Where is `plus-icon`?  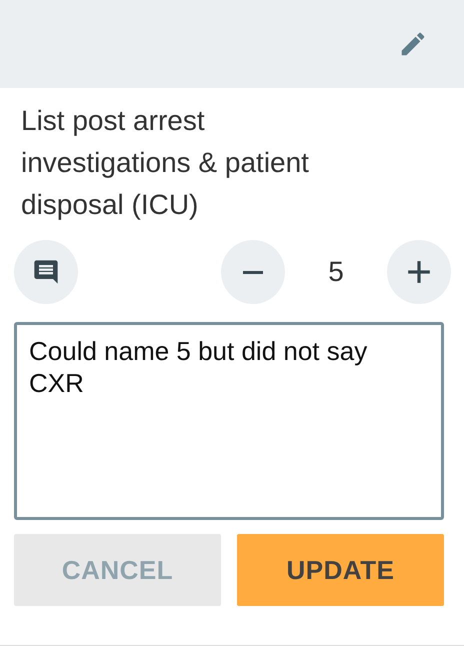
plus-icon is located at coordinates (419, 272).